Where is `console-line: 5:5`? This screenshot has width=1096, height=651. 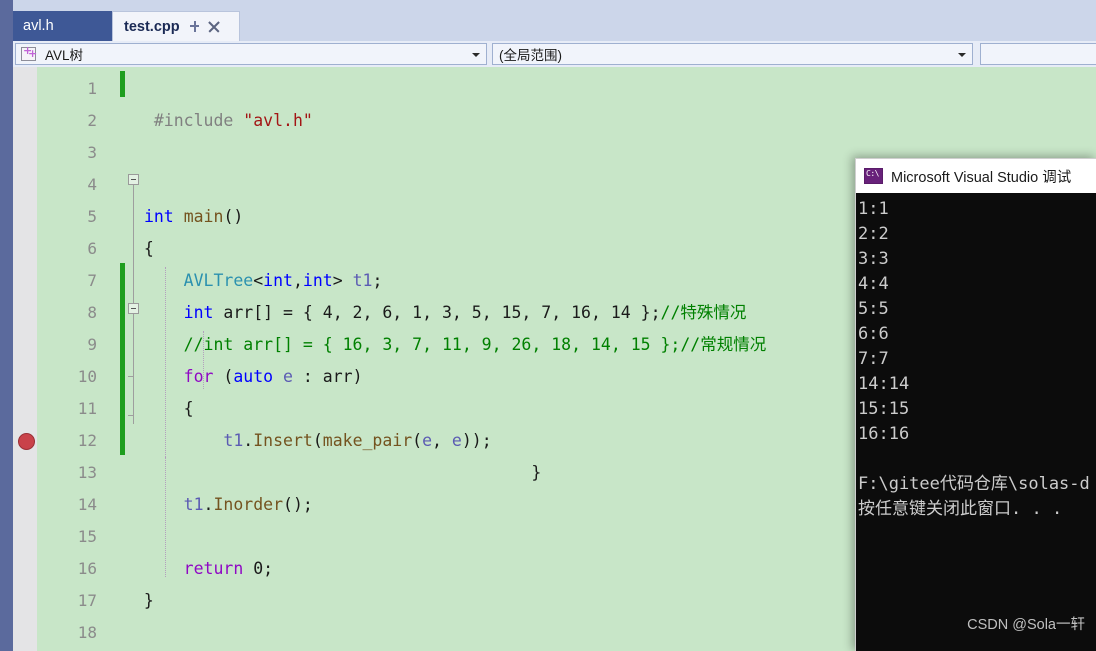
console-line: 5:5 is located at coordinates (873, 309).